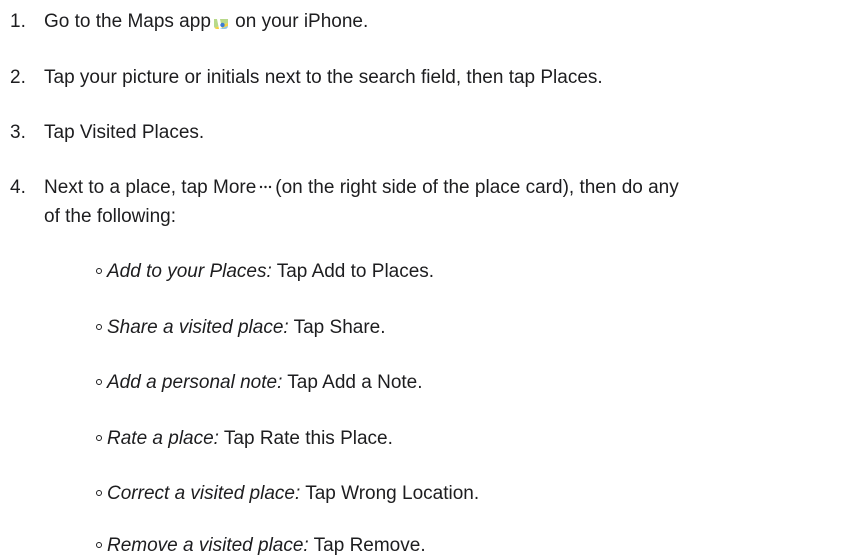 This screenshot has height=560, width=858. I want to click on substep-share: Share a visited place: Tap Share., so click(241, 327).